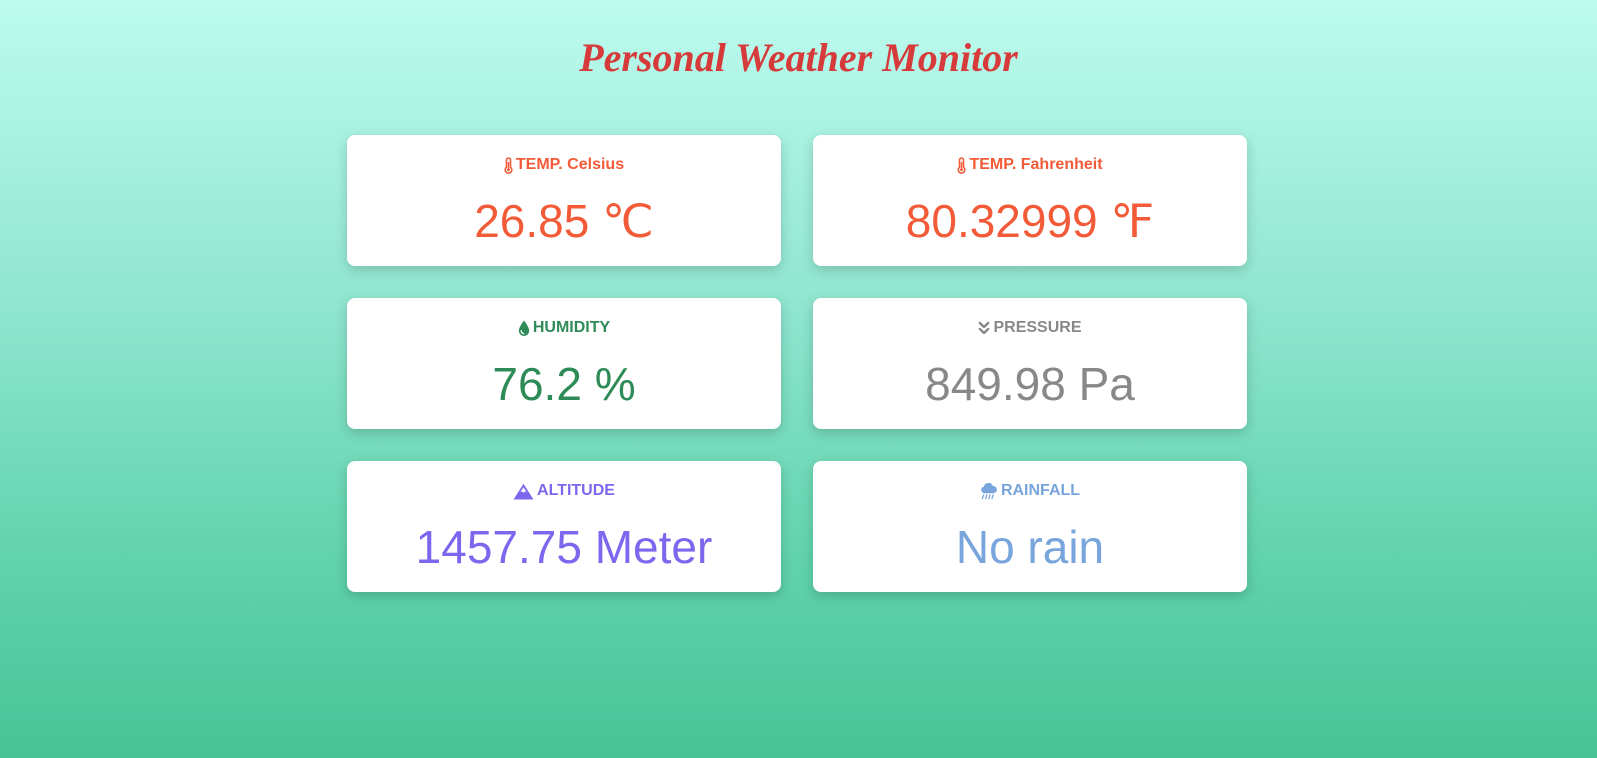 This screenshot has height=758, width=1597. I want to click on rain-cloud-icon, so click(989, 491).